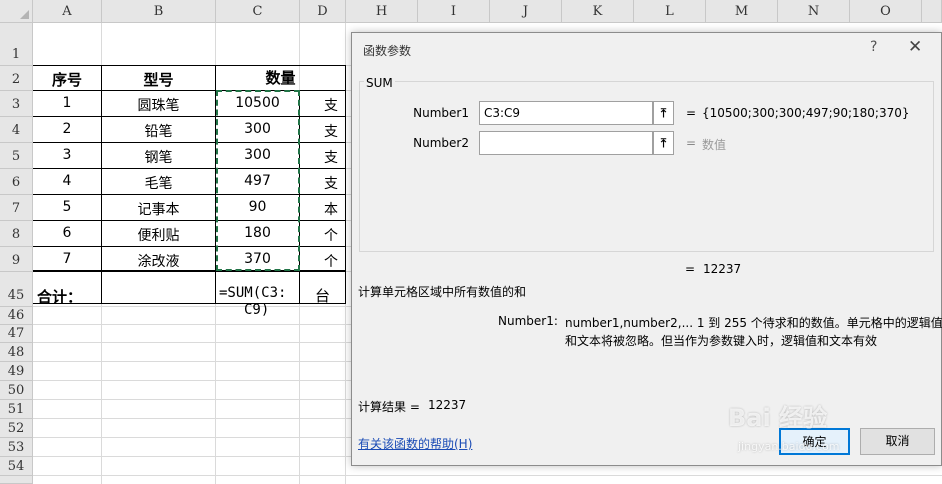 The image size is (942, 484). What do you see at coordinates (873, 47) in the screenshot?
I see `help-icon: ?` at bounding box center [873, 47].